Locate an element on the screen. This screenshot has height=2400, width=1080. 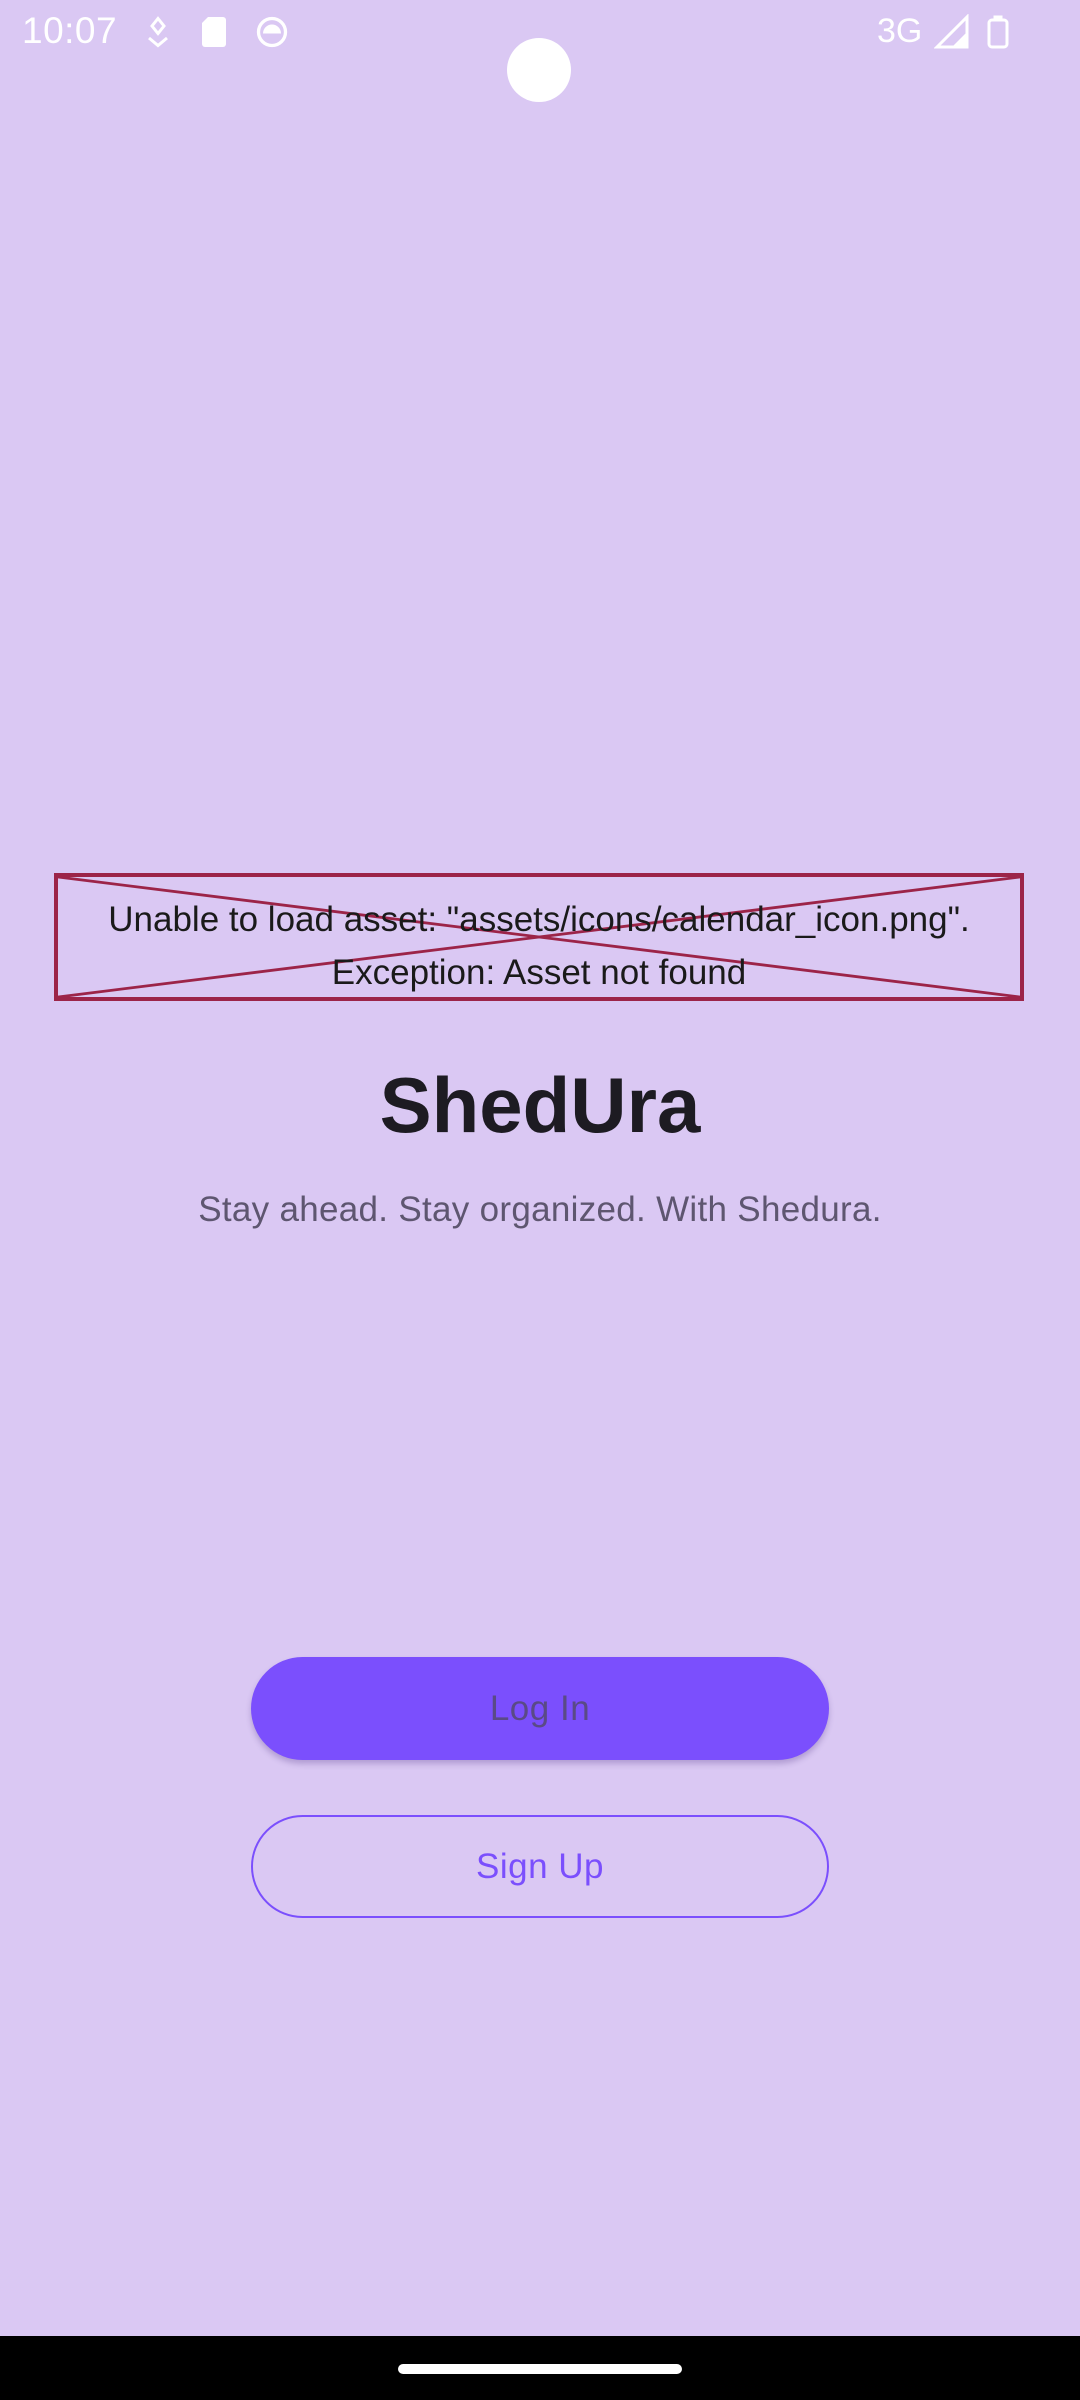
app-title: ShedUra is located at coordinates (540, 1105).